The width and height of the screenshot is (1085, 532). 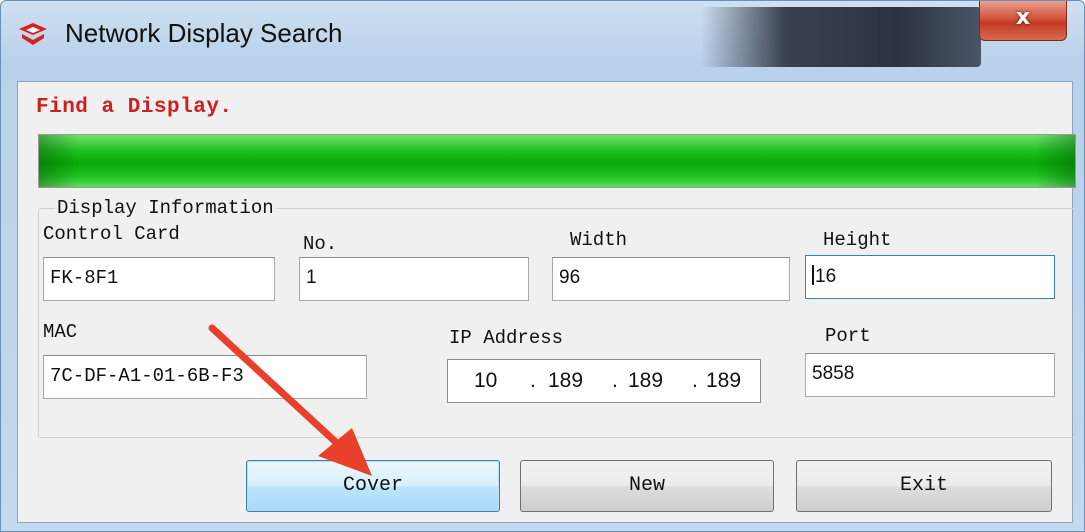 What do you see at coordinates (204, 33) in the screenshot?
I see `window-title: Network Display Search` at bounding box center [204, 33].